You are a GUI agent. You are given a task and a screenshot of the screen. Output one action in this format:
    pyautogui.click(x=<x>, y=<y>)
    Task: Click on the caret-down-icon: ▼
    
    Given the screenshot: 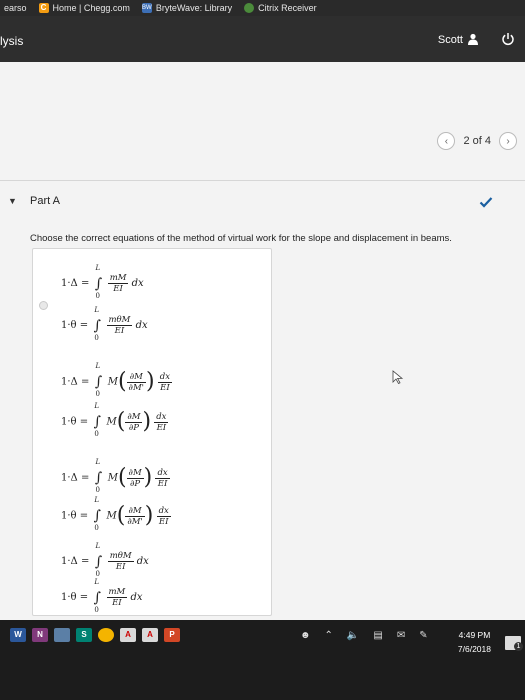 What is the action you would take?
    pyautogui.click(x=12, y=201)
    